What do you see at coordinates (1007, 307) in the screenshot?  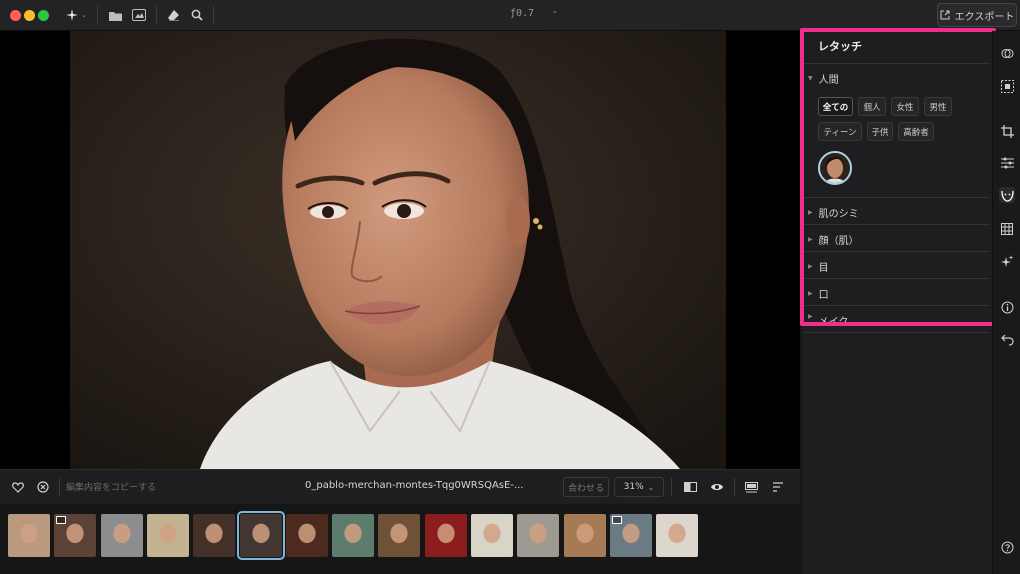 I see `info-icon` at bounding box center [1007, 307].